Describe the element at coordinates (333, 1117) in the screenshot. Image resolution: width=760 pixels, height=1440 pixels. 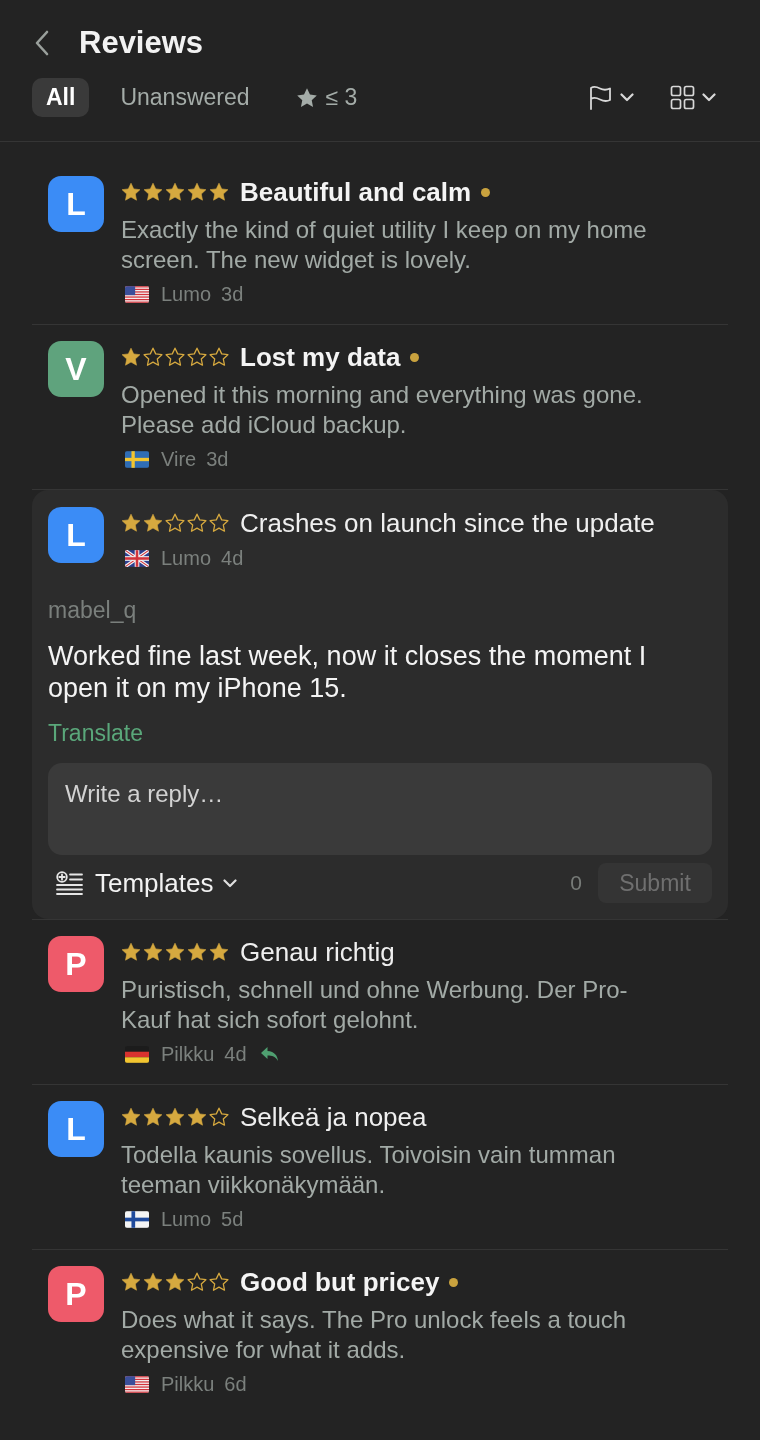
I see `review-title: Selkeä ja nopea` at that location.